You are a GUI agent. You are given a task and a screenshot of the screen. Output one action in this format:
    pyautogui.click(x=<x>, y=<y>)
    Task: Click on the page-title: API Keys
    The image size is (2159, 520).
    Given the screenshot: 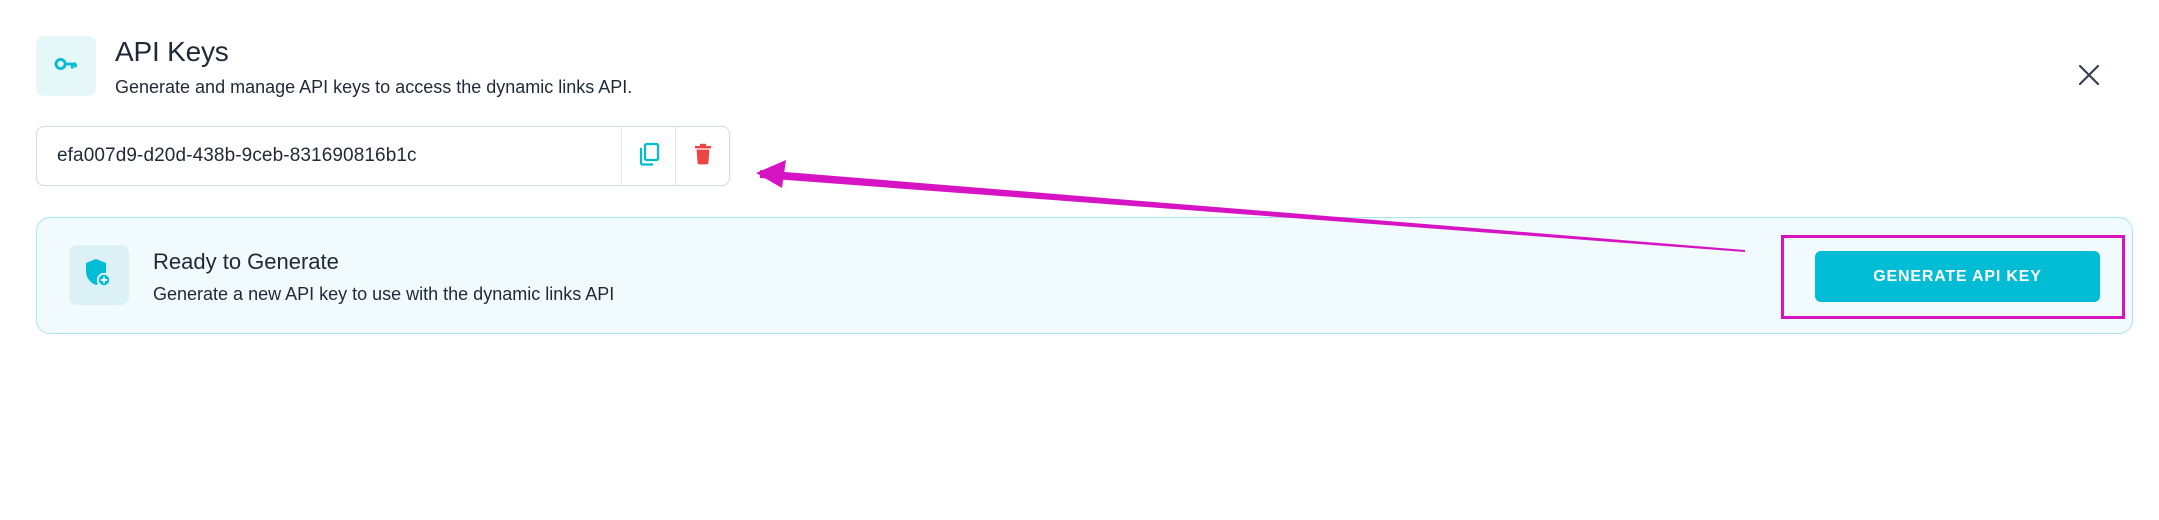 What is the action you would take?
    pyautogui.click(x=172, y=51)
    